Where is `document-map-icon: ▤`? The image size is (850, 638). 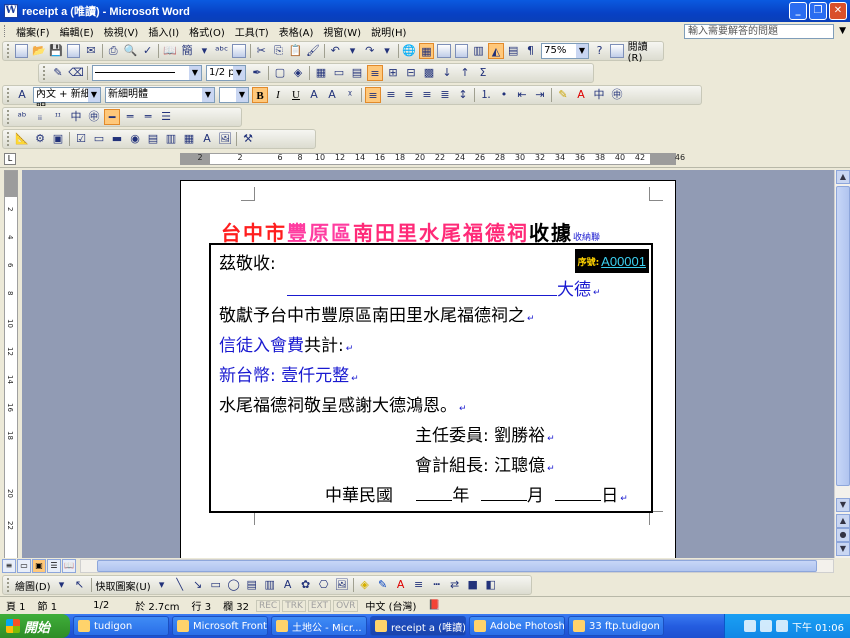
document-map-icon: ▤ is located at coordinates (513, 51).